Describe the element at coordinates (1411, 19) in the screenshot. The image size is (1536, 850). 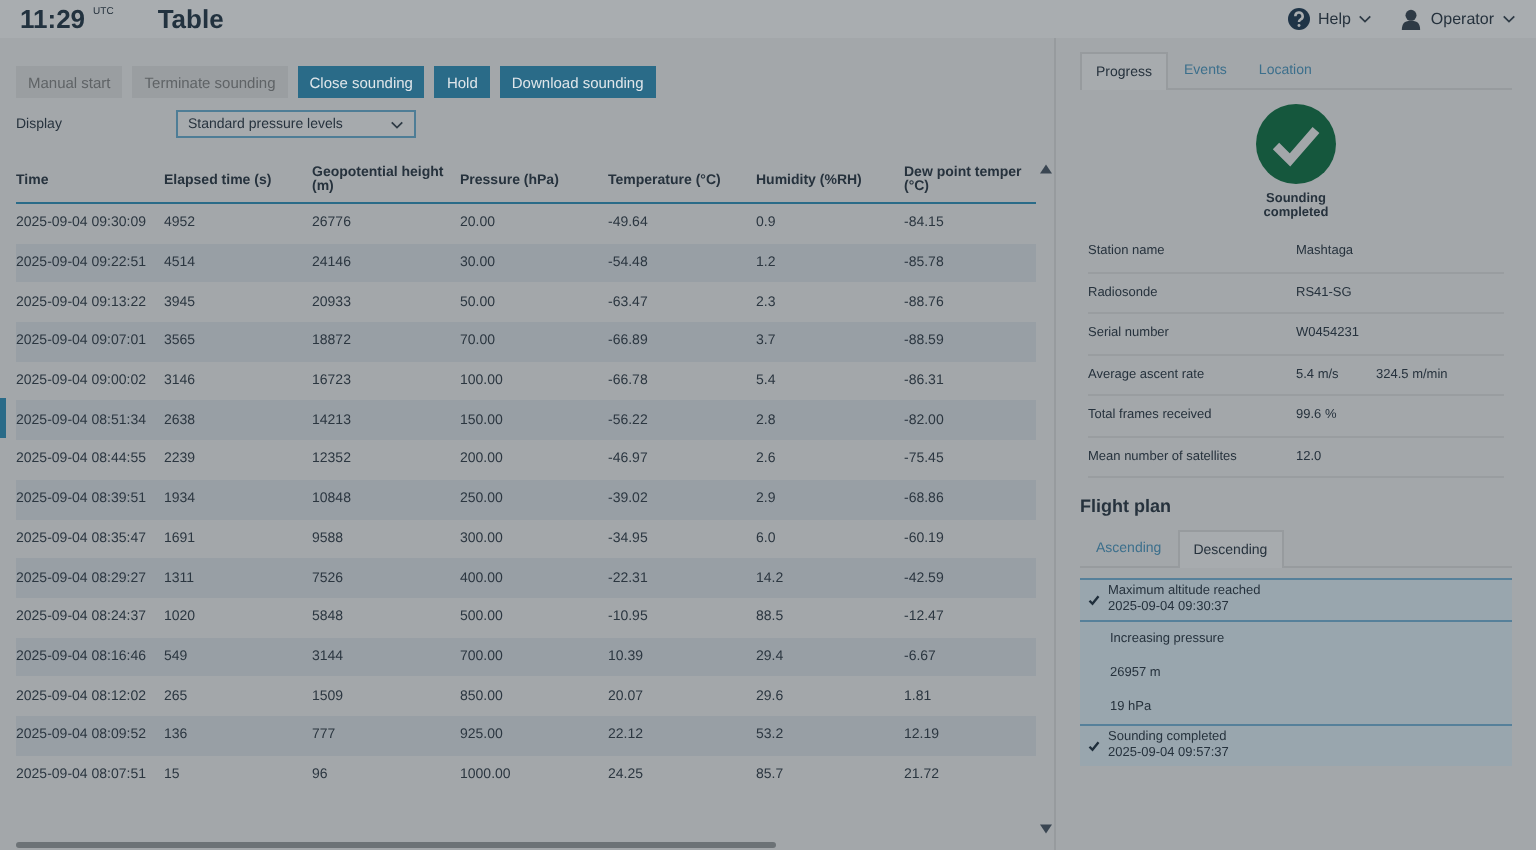
I see `user-icon` at that location.